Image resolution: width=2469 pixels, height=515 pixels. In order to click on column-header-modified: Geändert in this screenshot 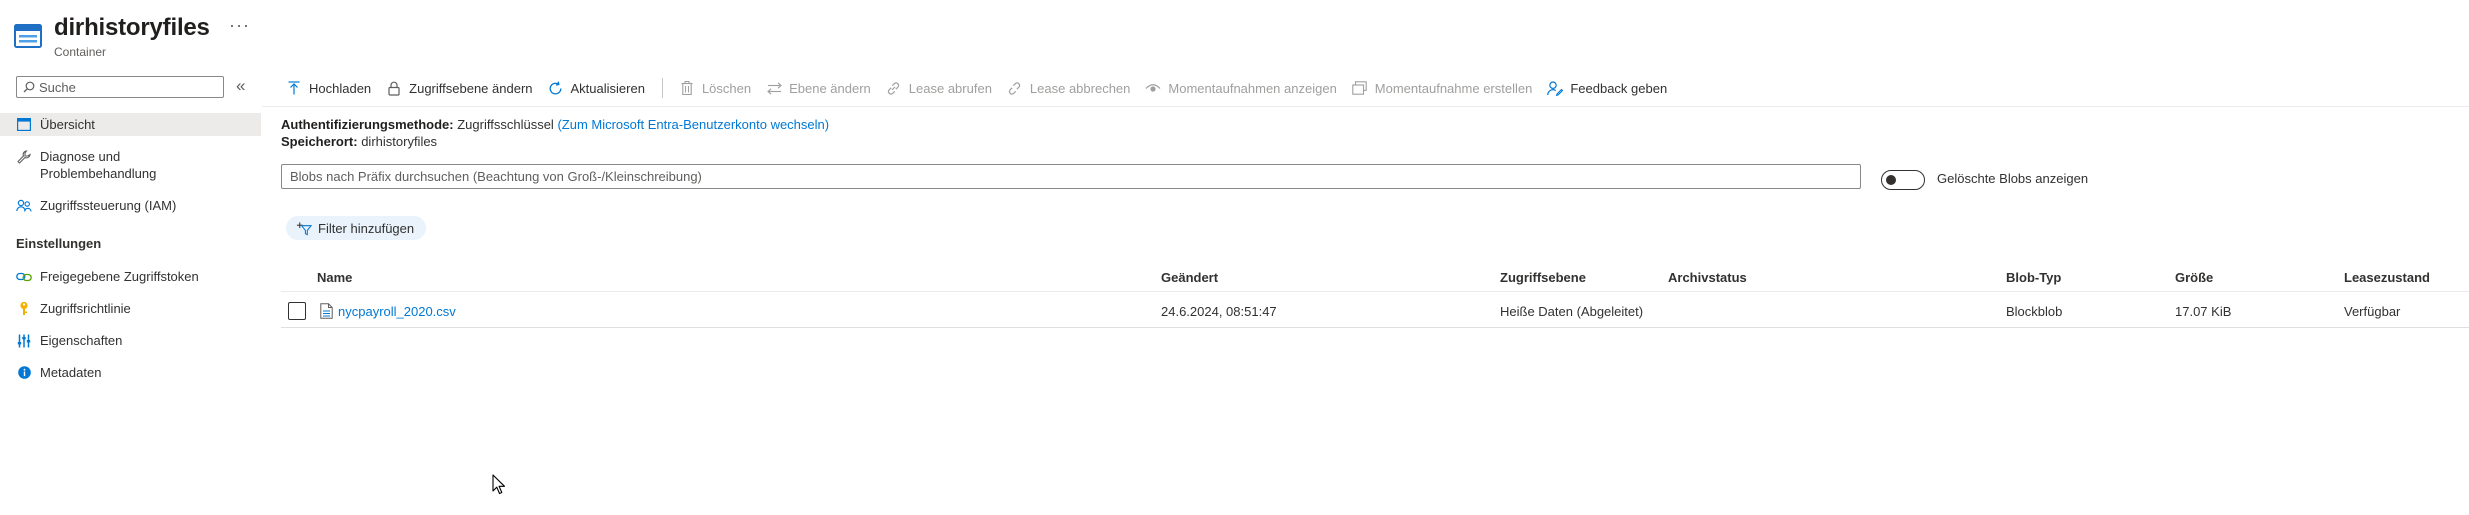, I will do `click(1189, 277)`.